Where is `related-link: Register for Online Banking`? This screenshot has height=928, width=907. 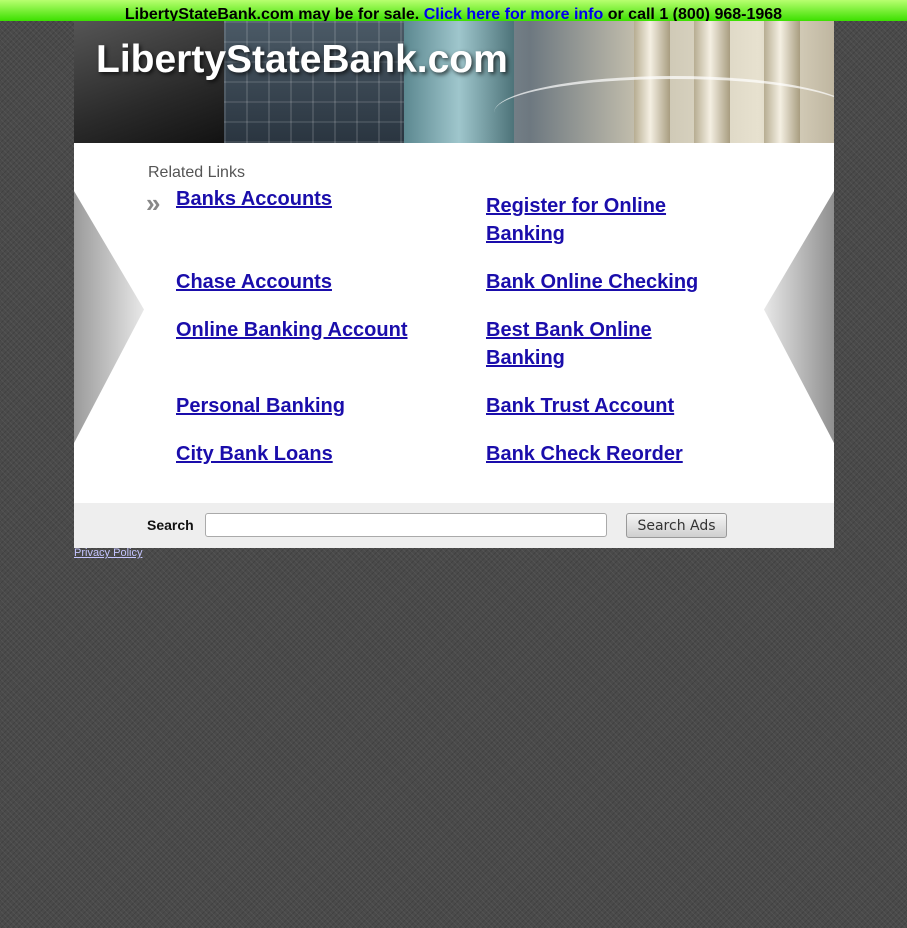 related-link: Register for Online Banking is located at coordinates (606, 220).